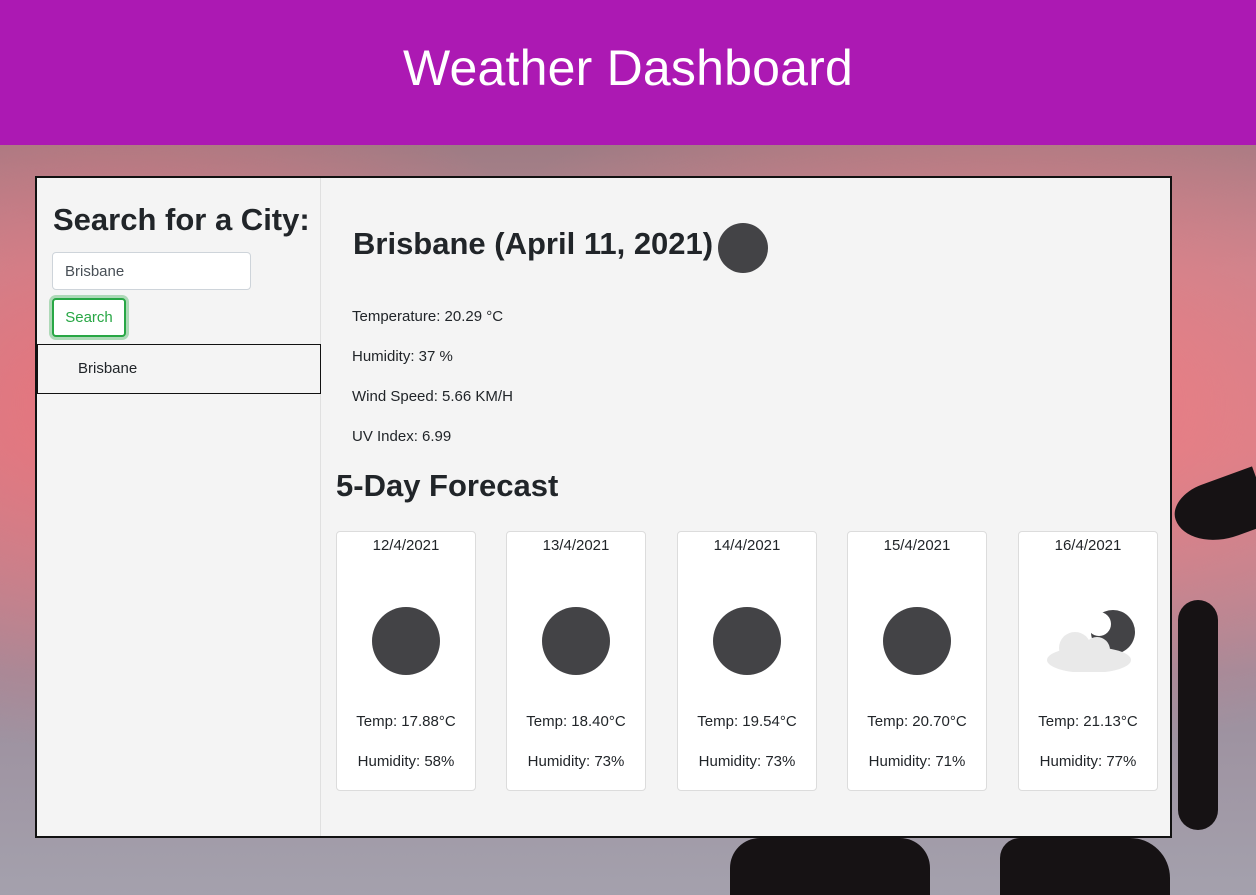  I want to click on forecast-temp: Temp: 17.88°C, so click(406, 721).